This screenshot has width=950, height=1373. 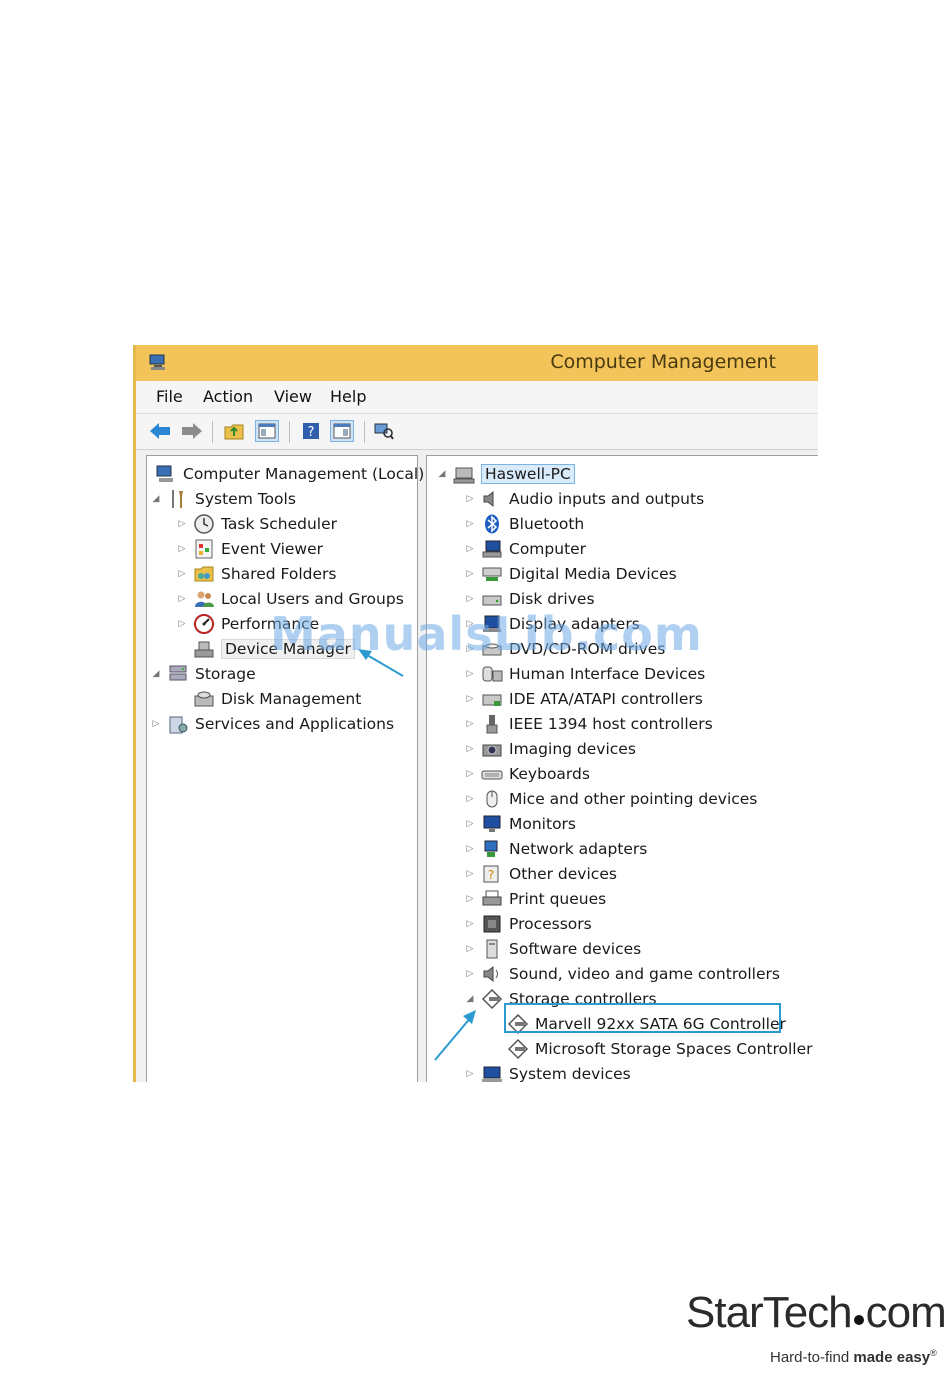 What do you see at coordinates (486, 634) in the screenshot?
I see `watermark: ManualsLib.com` at bounding box center [486, 634].